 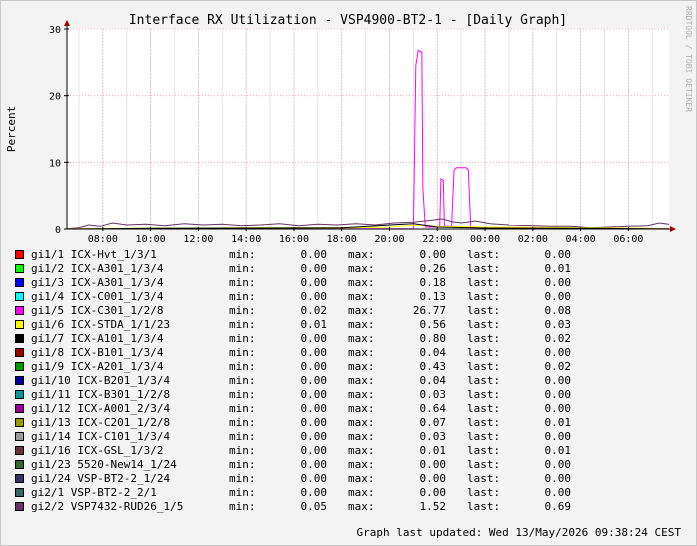 What do you see at coordinates (58, 230) in the screenshot?
I see `y-tick-label: 0` at bounding box center [58, 230].